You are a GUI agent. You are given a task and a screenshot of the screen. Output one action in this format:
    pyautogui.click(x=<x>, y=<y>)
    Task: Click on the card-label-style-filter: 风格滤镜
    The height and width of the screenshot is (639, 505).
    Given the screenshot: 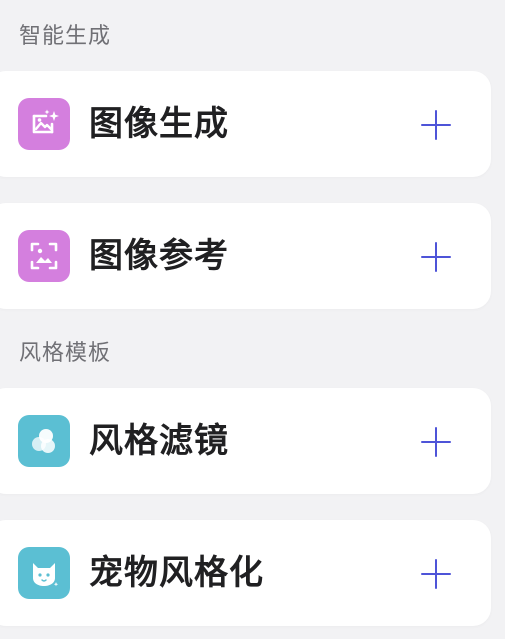 What is the action you would take?
    pyautogui.click(x=159, y=441)
    